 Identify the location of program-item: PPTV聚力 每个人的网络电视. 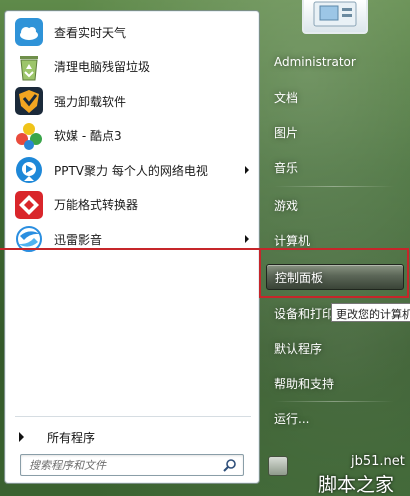
(133, 170).